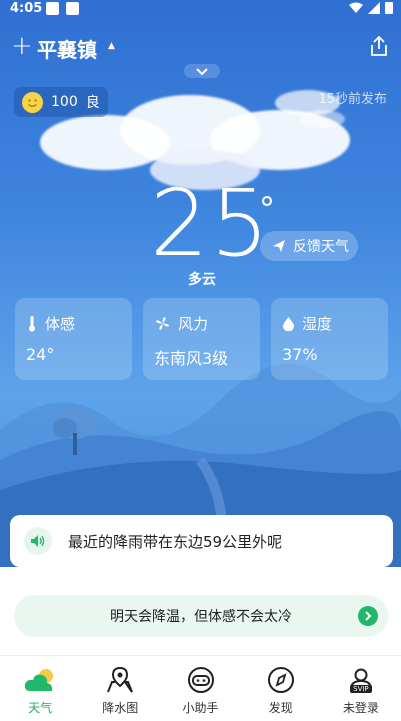  I want to click on tab-weather: 天气, so click(40, 688).